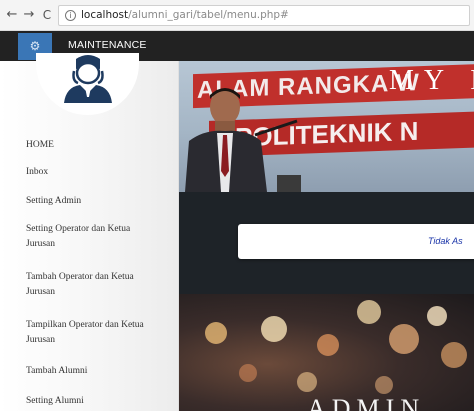 This screenshot has height=411, width=474. Describe the element at coordinates (431, 80) in the screenshot. I see `banner-overlay-title: MY I` at that location.